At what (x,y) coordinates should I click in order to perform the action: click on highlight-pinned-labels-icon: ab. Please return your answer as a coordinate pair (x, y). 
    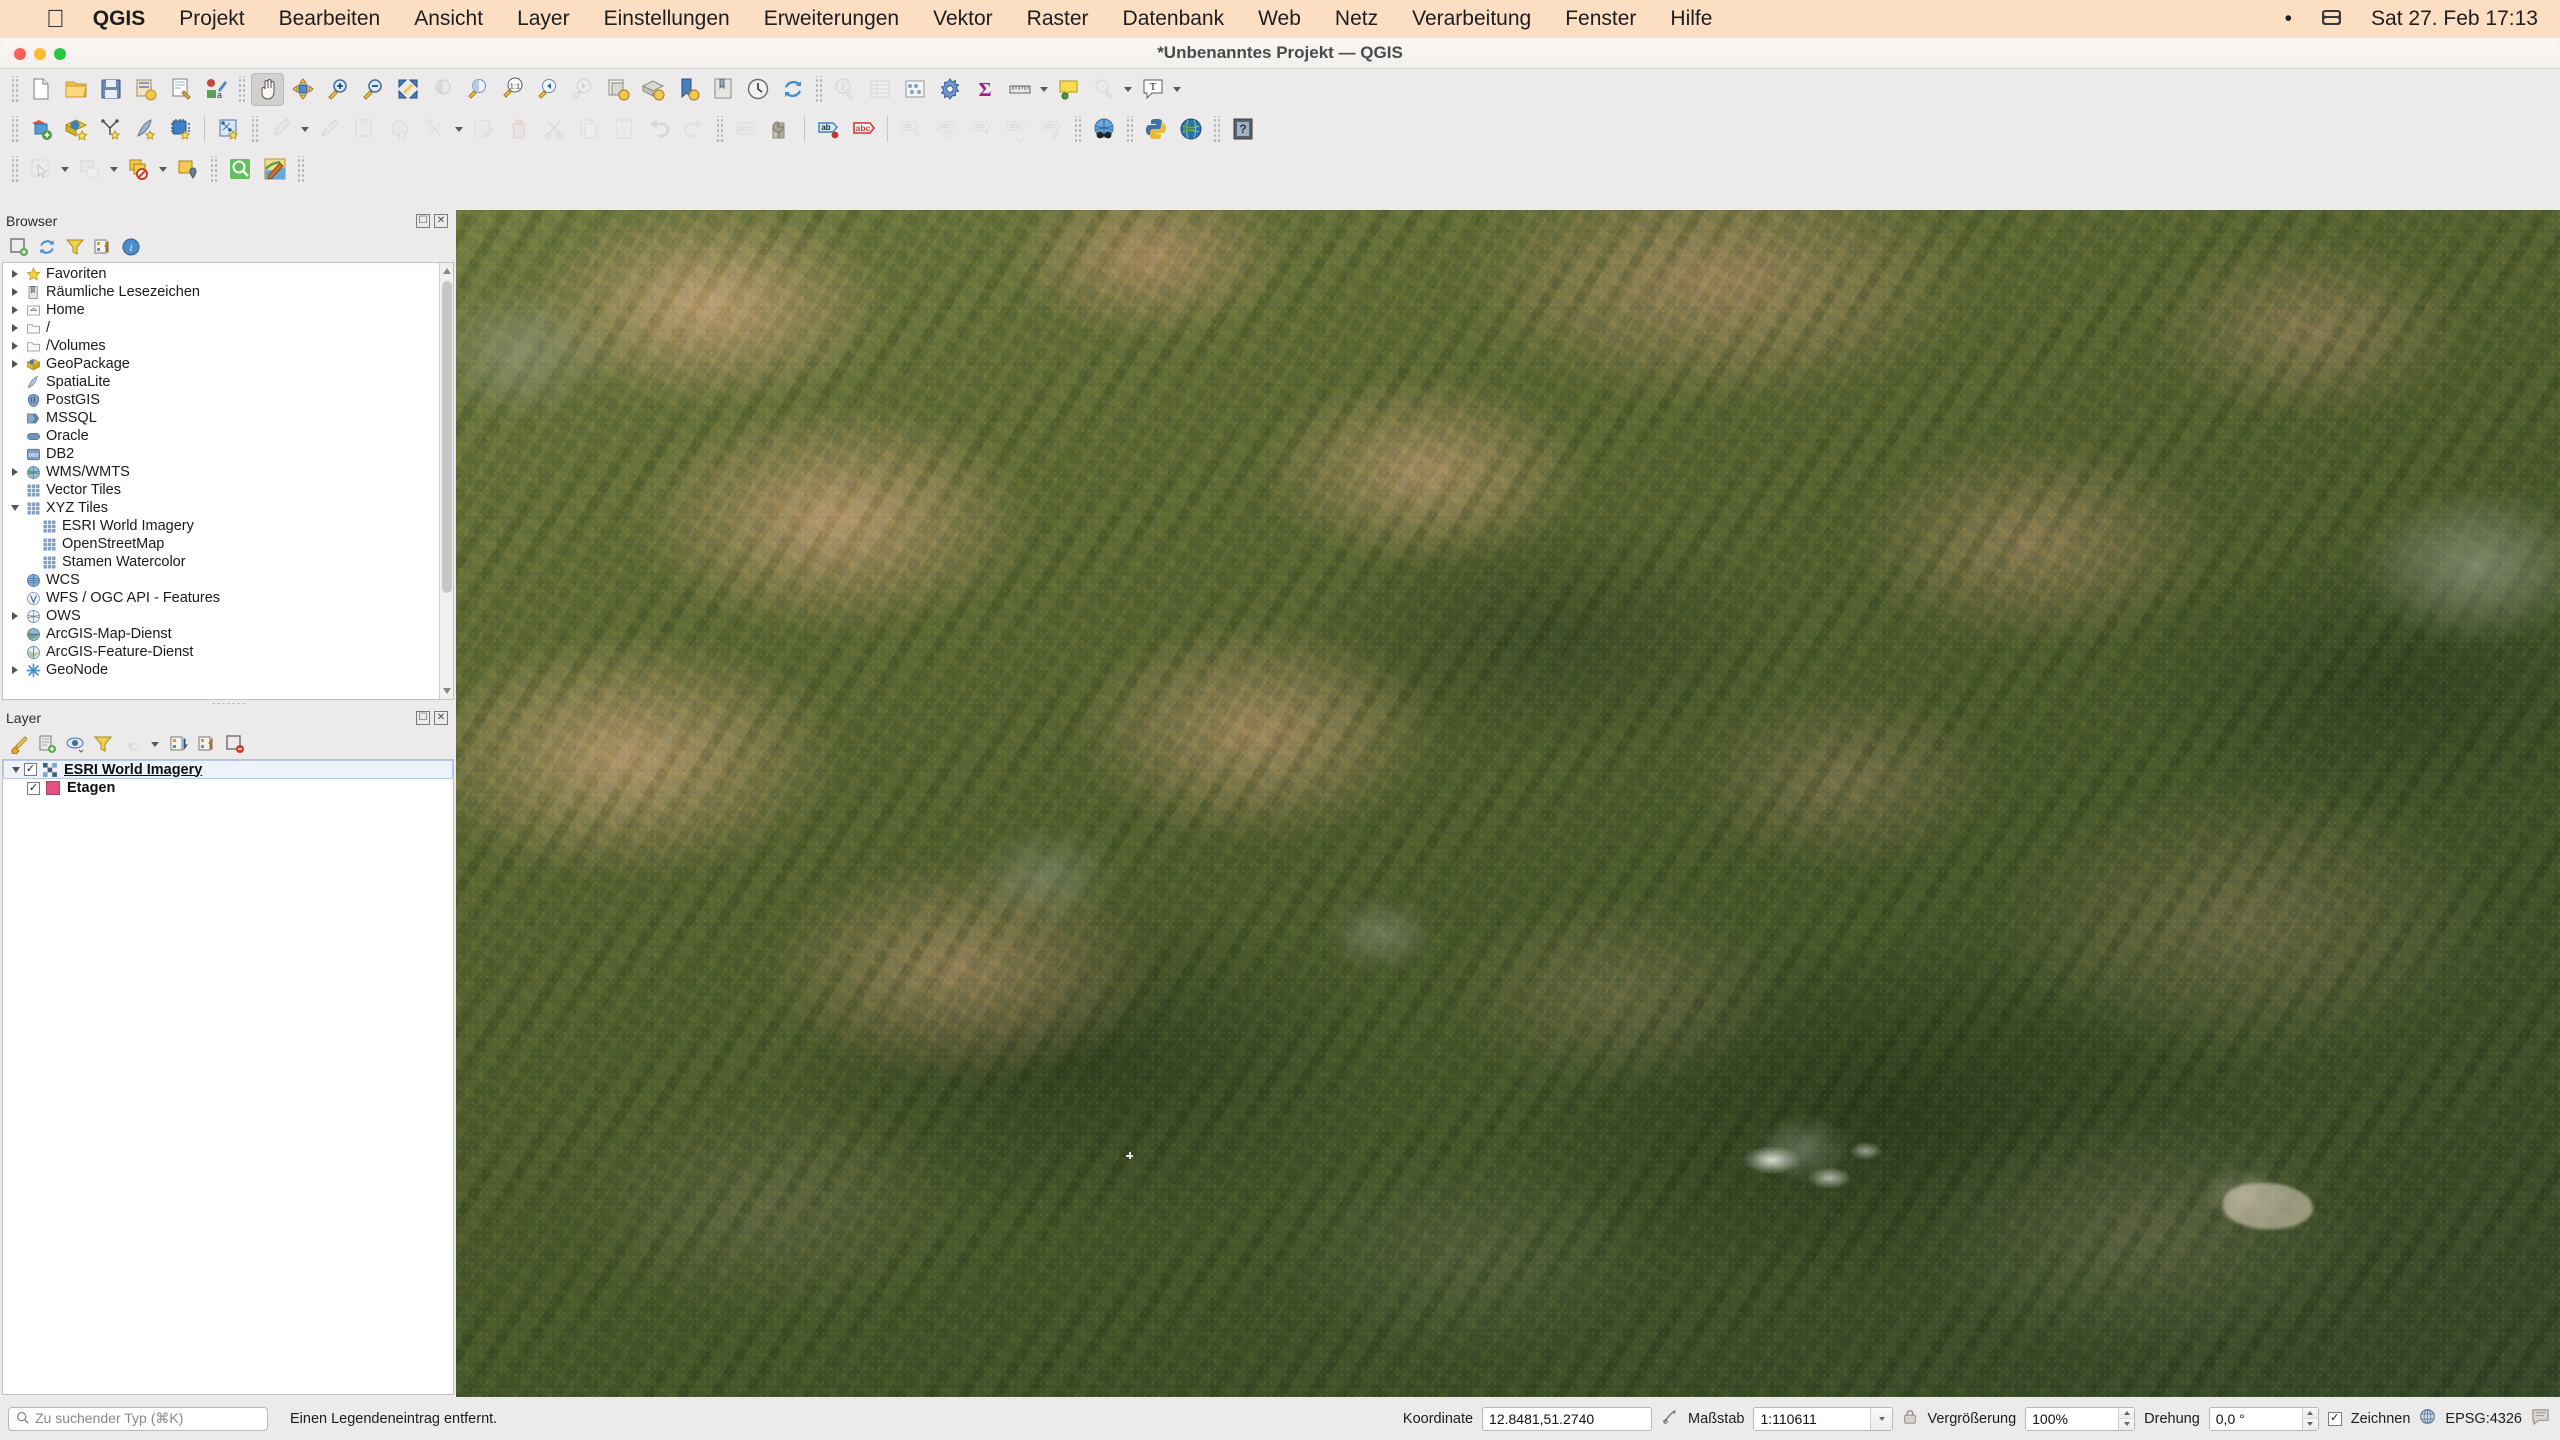
    Looking at the image, I should click on (828, 129).